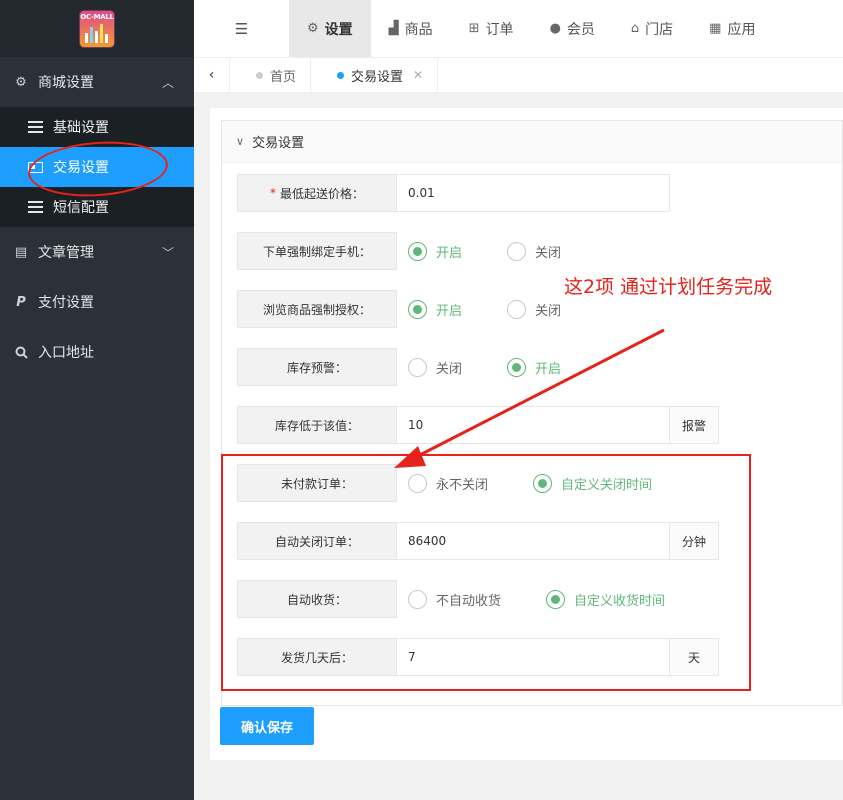  What do you see at coordinates (418, 29) in the screenshot?
I see `nav-item-label: 商品` at bounding box center [418, 29].